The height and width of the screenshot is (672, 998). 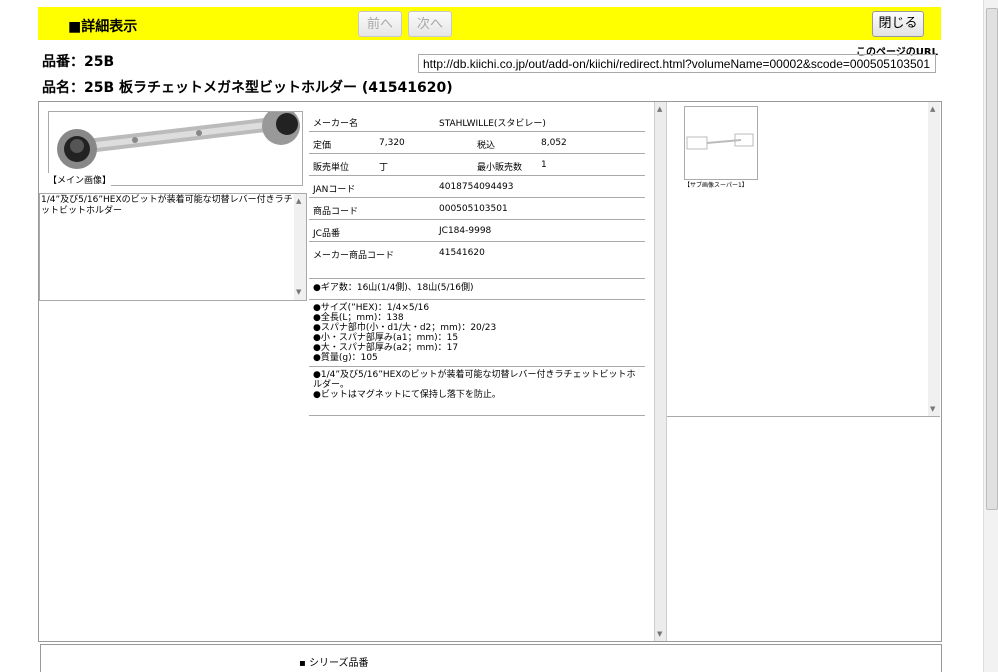 I want to click on spec-row-jan: JANコード 4018754094493, so click(x=477, y=187).